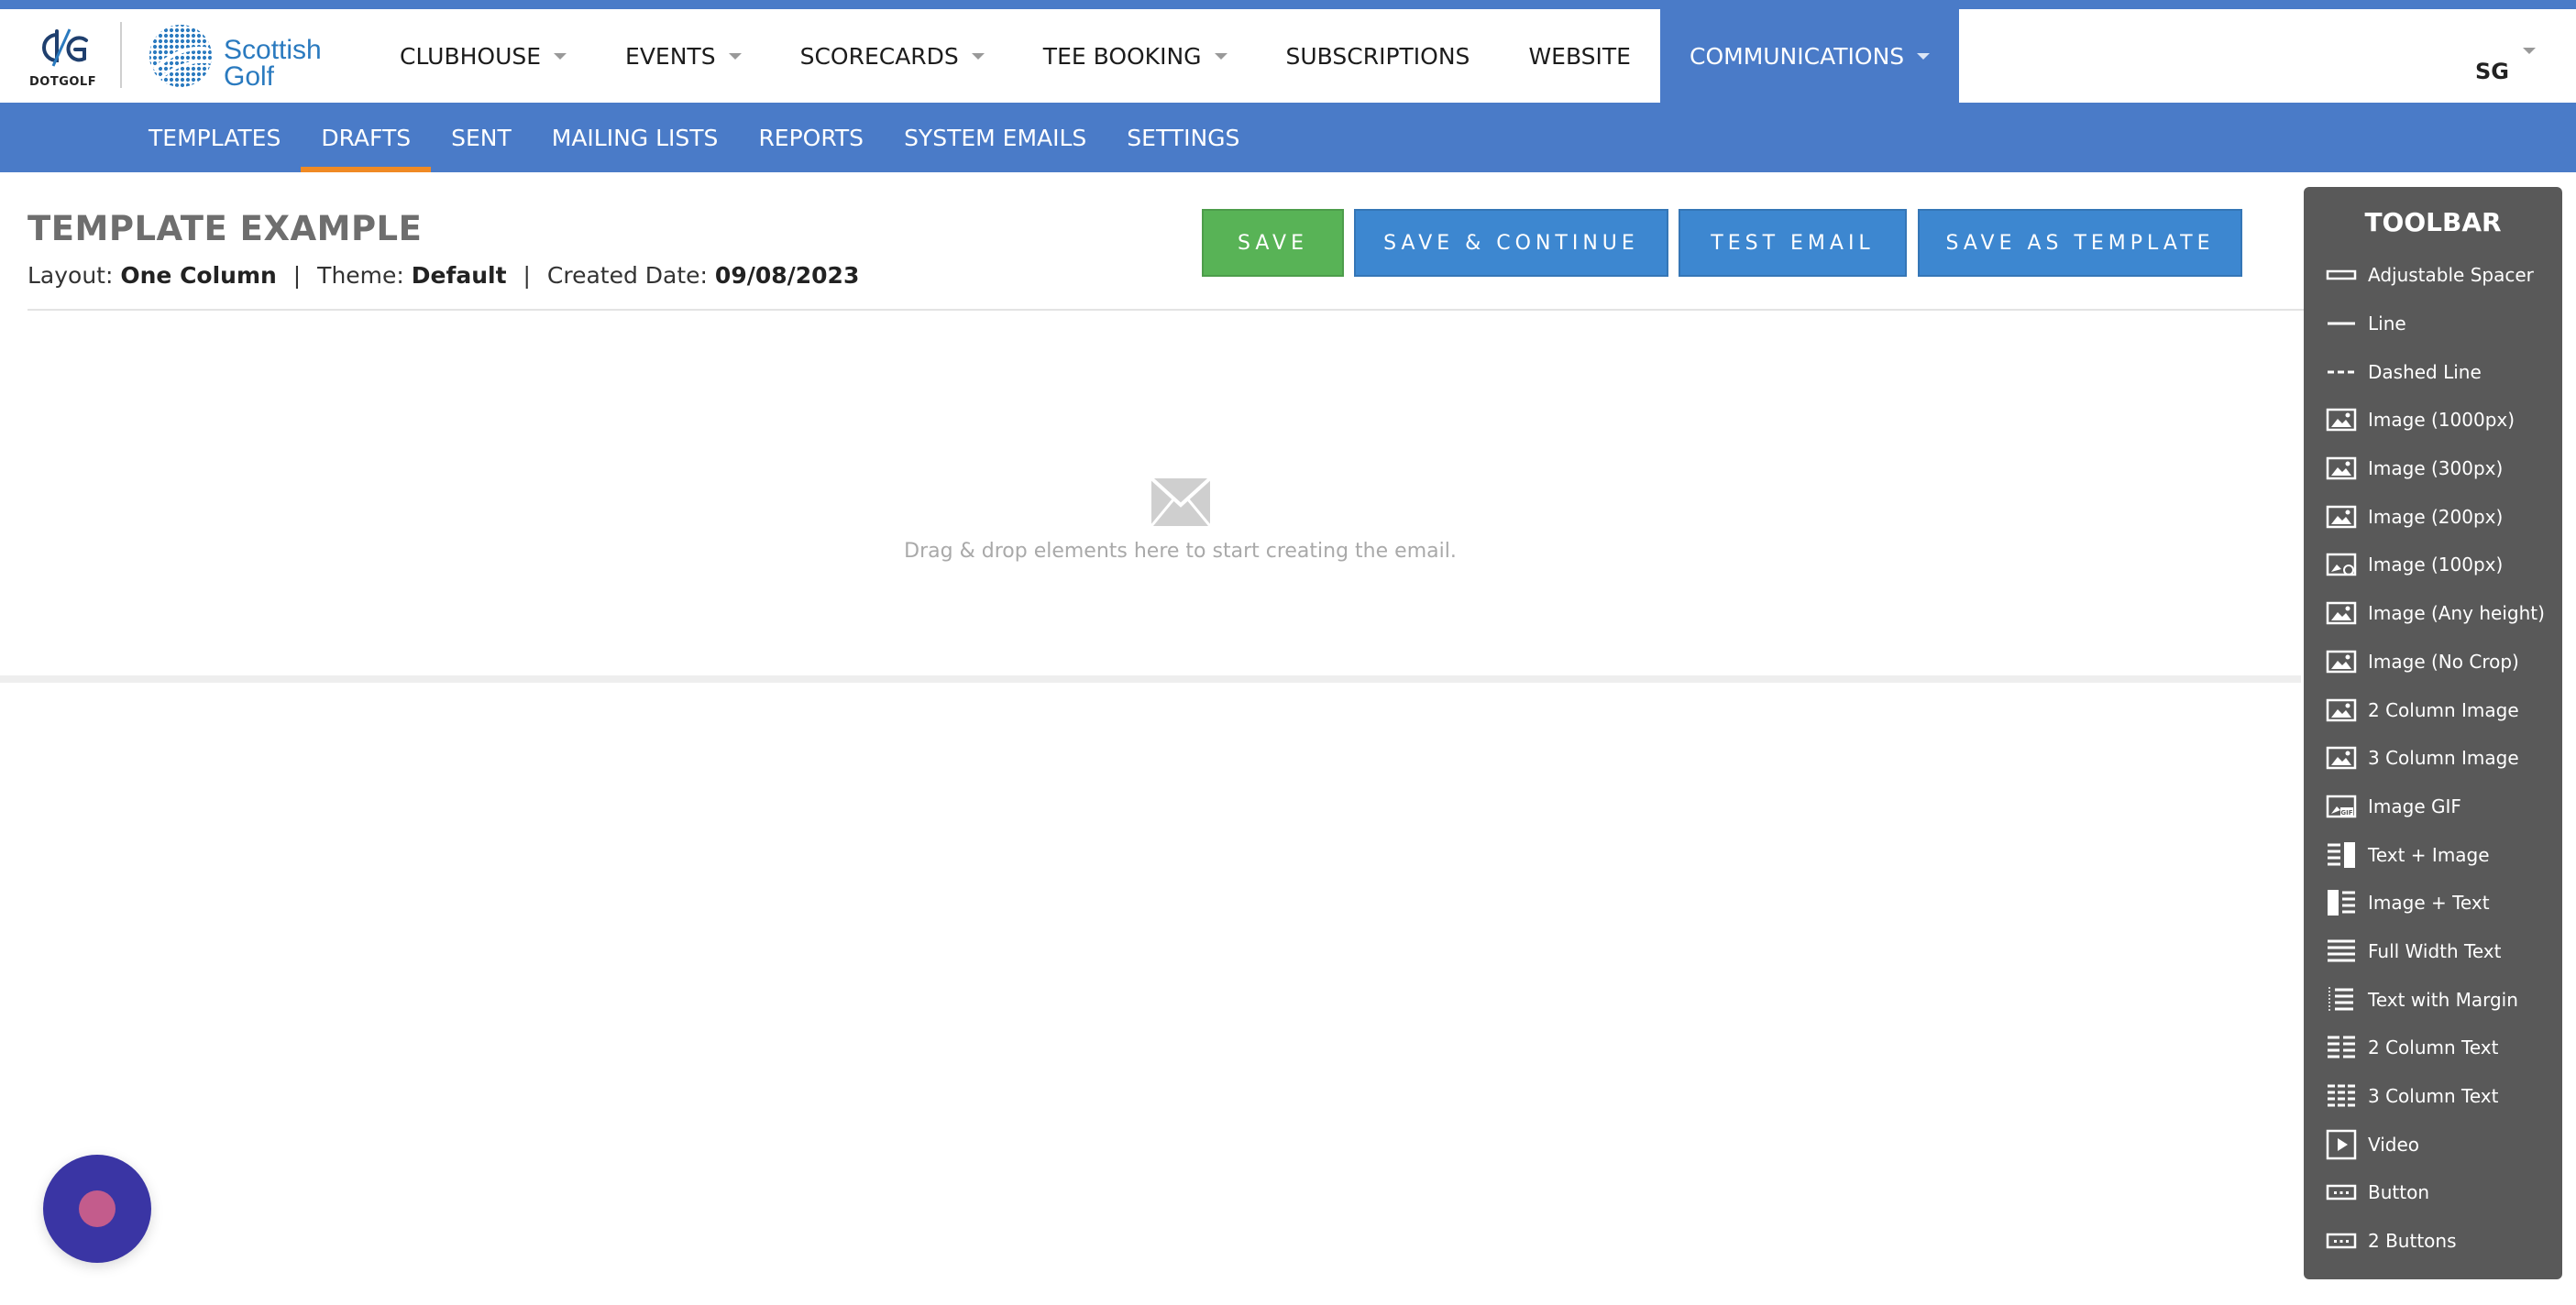  I want to click on layout-value: One Column, so click(199, 276).